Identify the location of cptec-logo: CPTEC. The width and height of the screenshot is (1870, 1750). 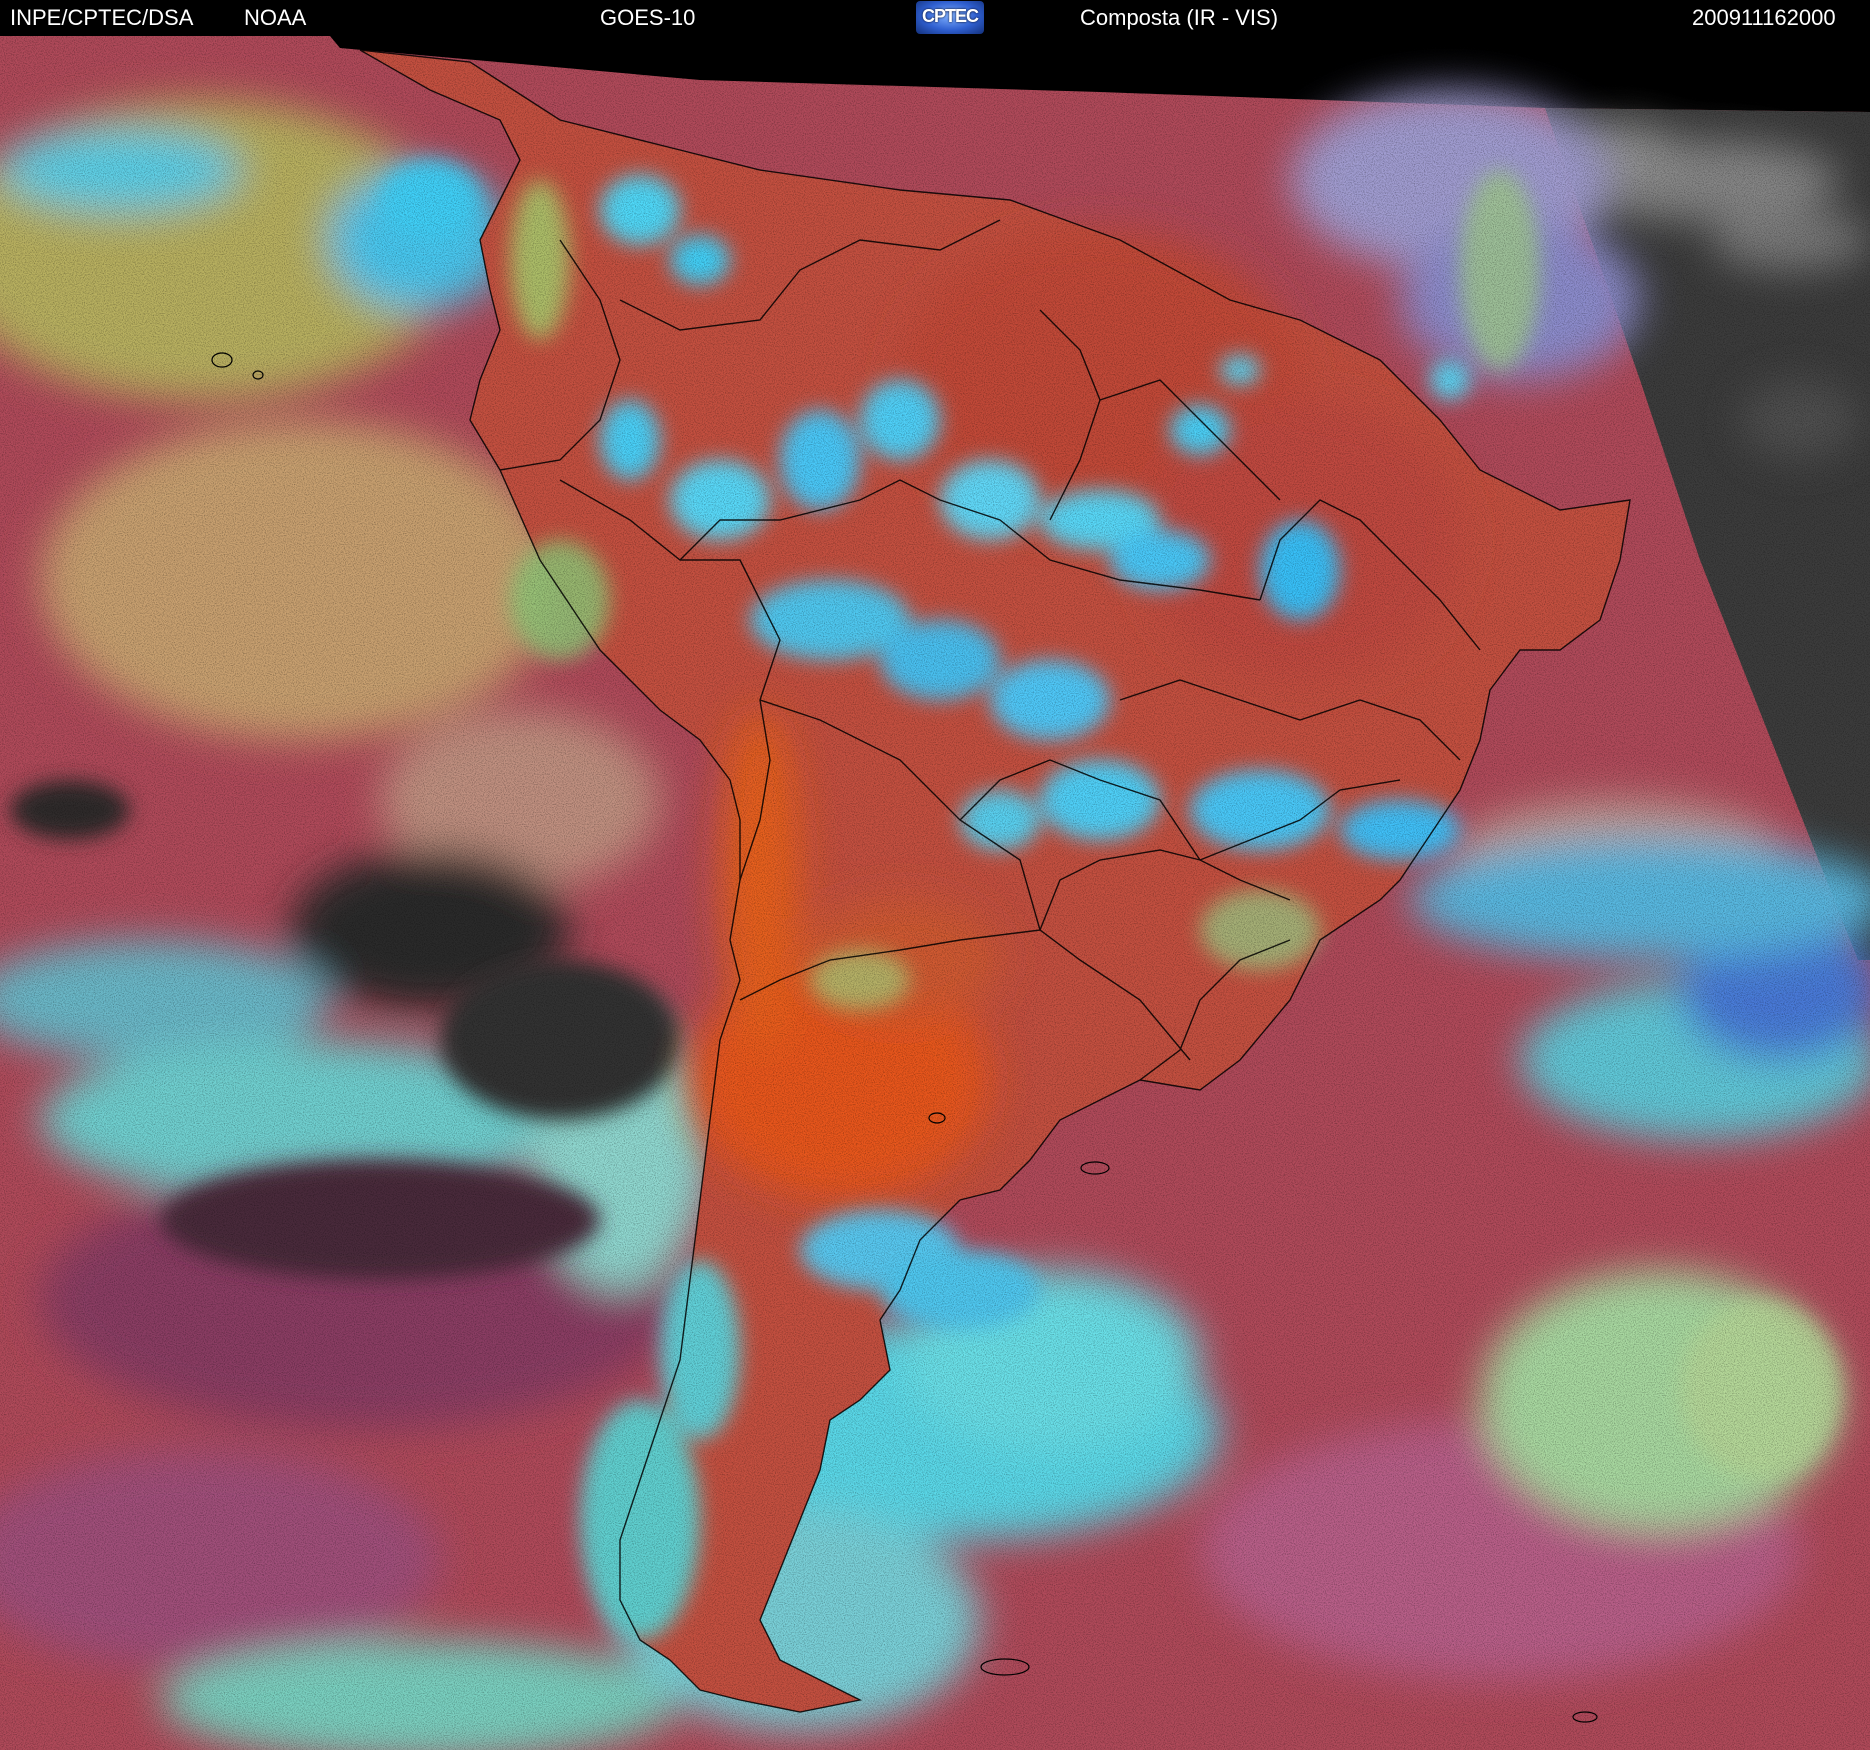
(950, 17).